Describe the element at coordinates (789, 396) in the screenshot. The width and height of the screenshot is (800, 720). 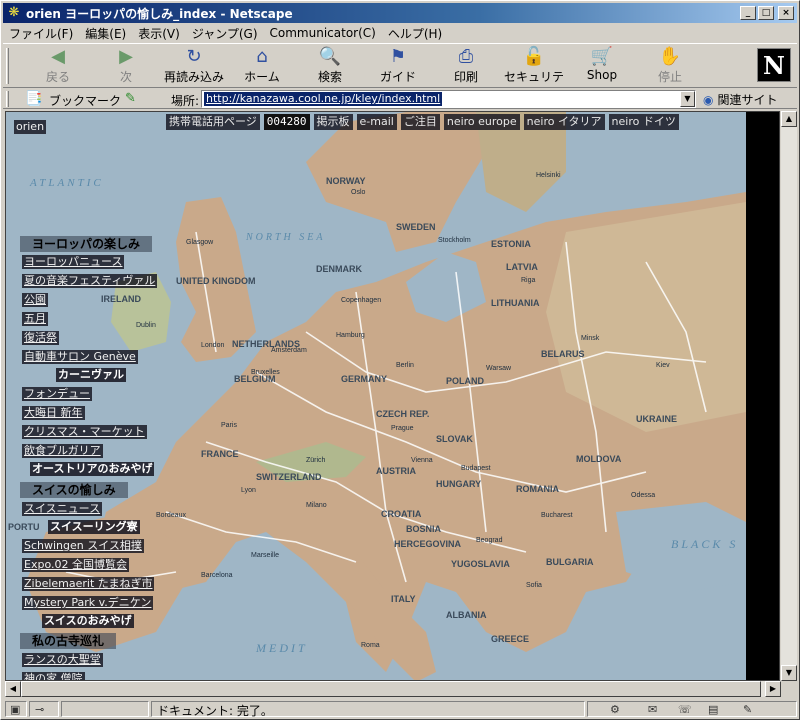
I see `vertical-scrollbar: ▲ ▼` at that location.